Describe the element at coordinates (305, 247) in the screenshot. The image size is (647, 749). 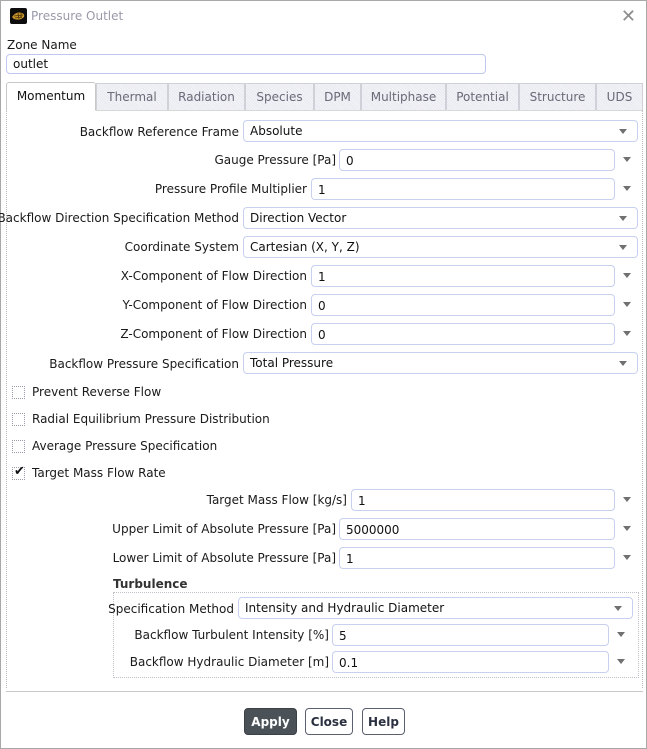
I see `select-value: Cartesian (X, Y, Z)` at that location.